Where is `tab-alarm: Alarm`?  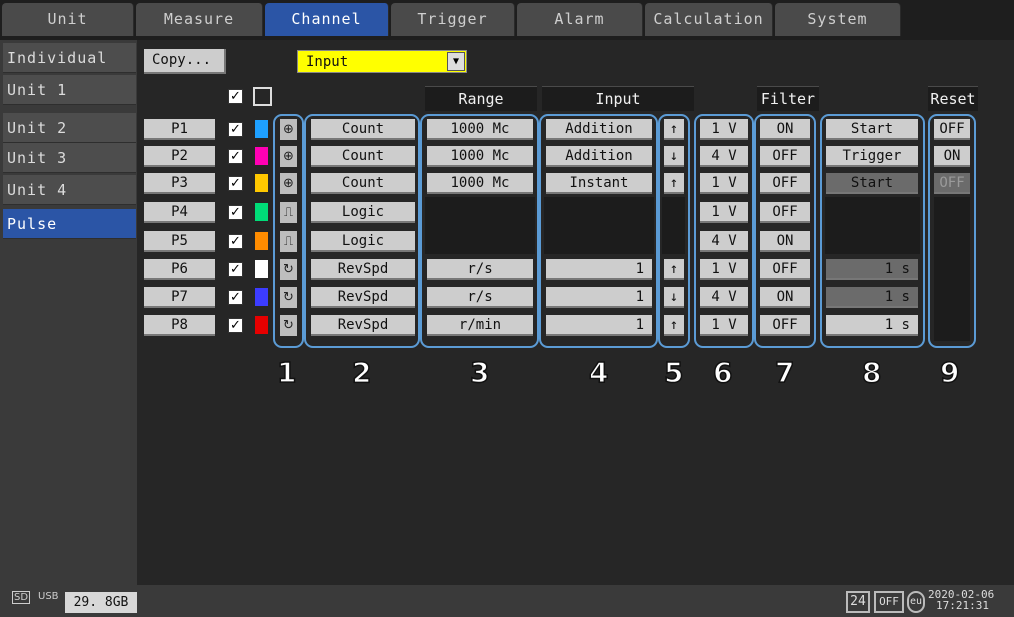
tab-alarm: Alarm is located at coordinates (580, 19).